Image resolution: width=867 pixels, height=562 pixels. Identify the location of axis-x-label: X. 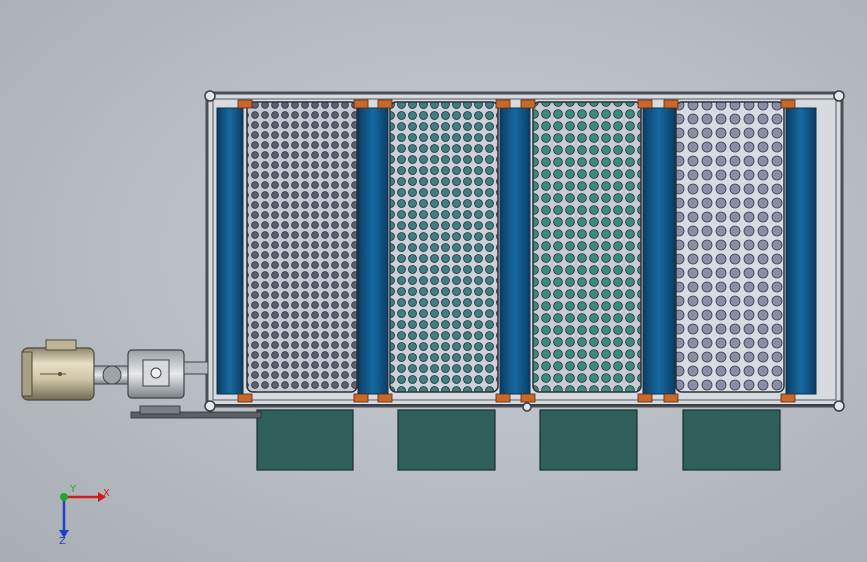
(106, 493).